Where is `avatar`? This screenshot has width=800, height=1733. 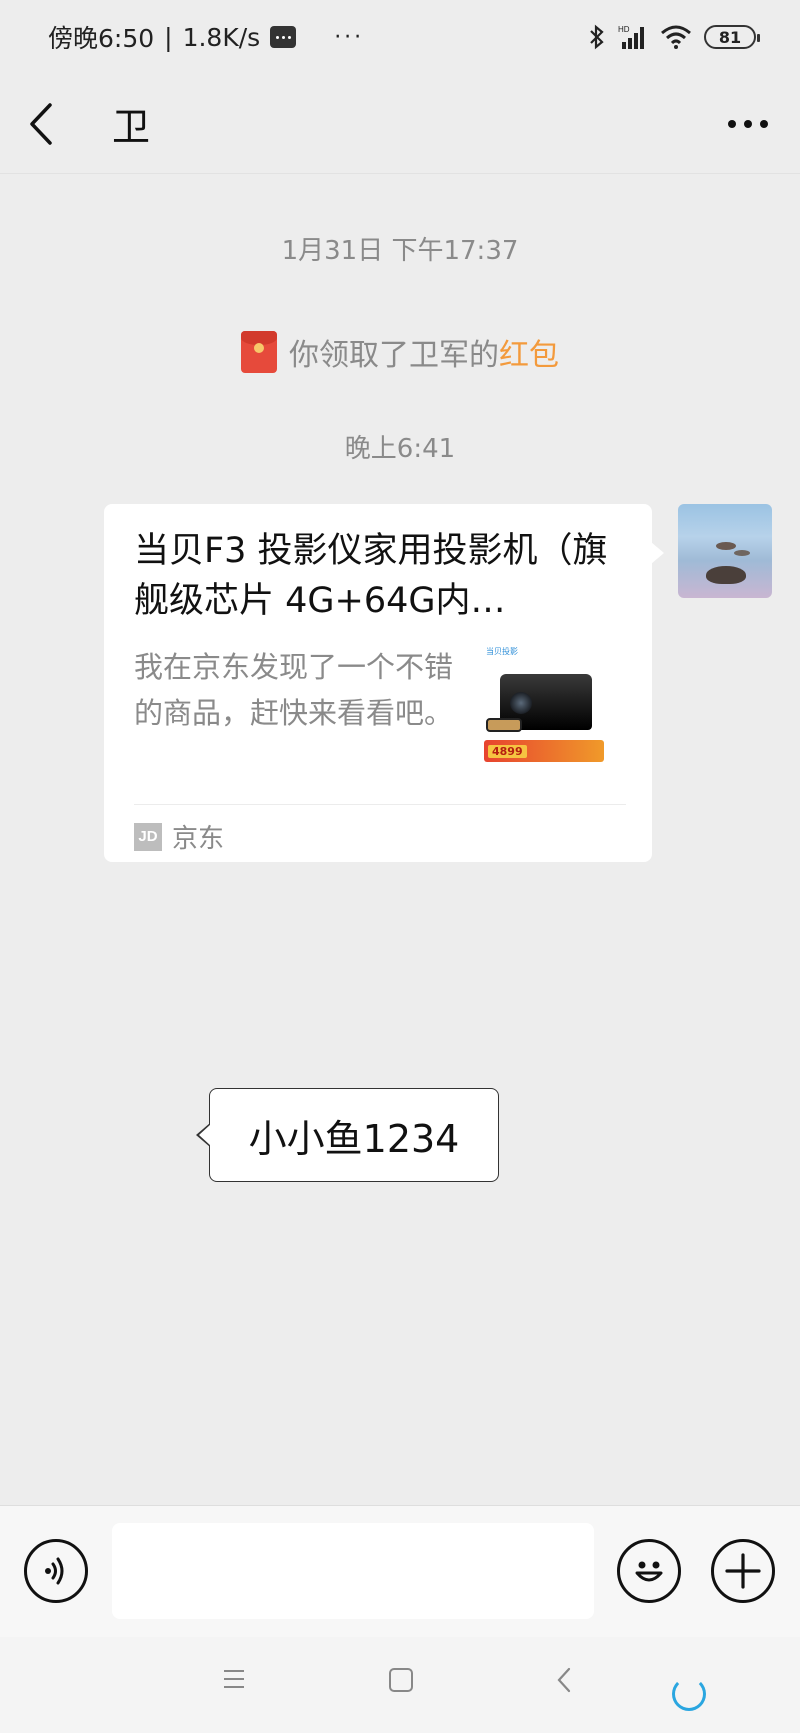 avatar is located at coordinates (725, 551).